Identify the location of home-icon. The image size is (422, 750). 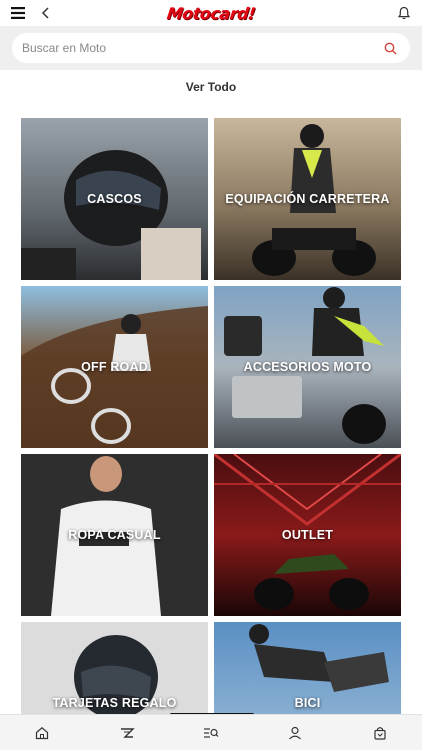
(42, 733).